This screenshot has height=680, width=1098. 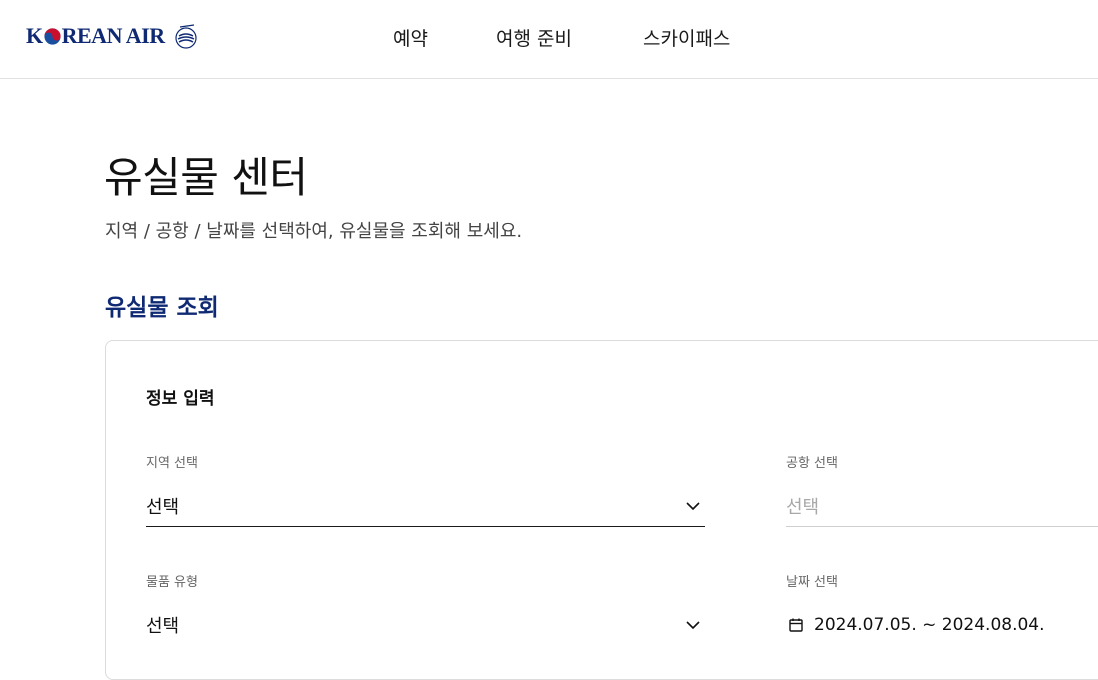 I want to click on section-title: 유실물 조회, so click(x=162, y=308).